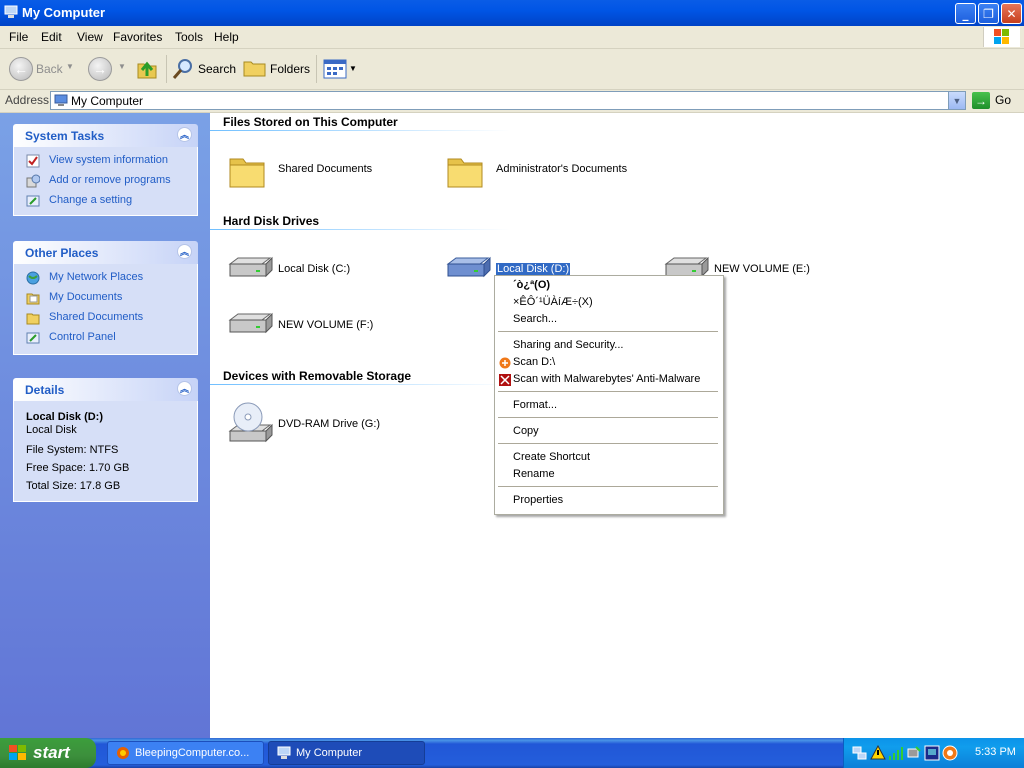 Image resolution: width=1024 pixels, height=768 pixels. I want to click on view-system-information-link: View system information, so click(105, 162).